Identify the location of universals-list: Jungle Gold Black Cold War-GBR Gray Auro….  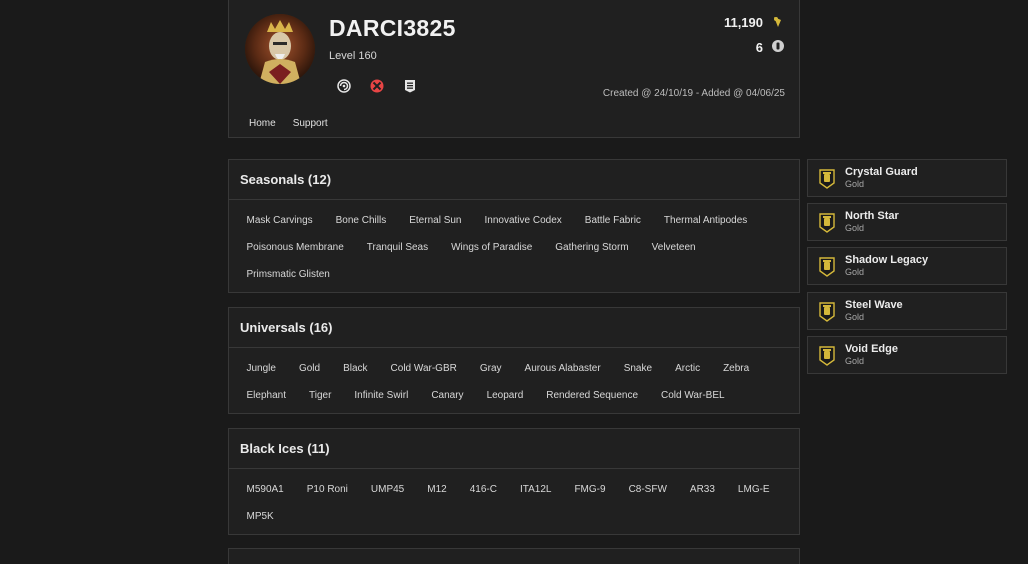
(514, 381).